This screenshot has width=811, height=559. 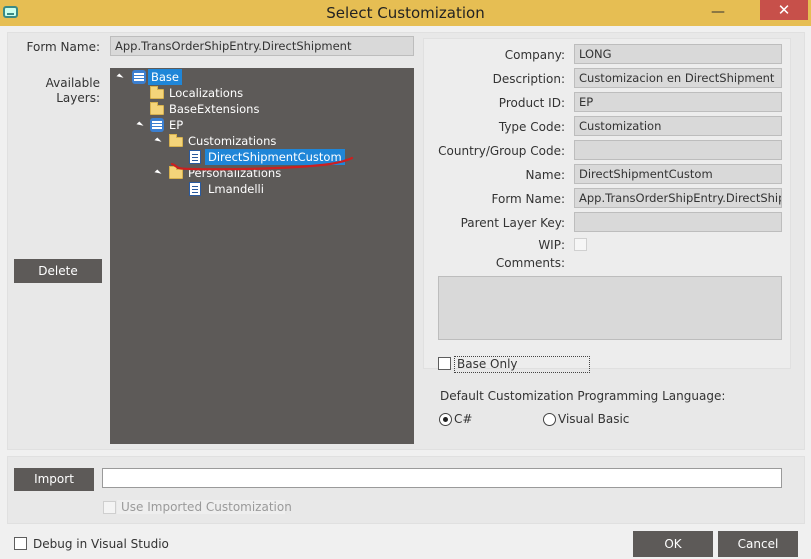 What do you see at coordinates (678, 150) in the screenshot?
I see `country-group-code-field` at bounding box center [678, 150].